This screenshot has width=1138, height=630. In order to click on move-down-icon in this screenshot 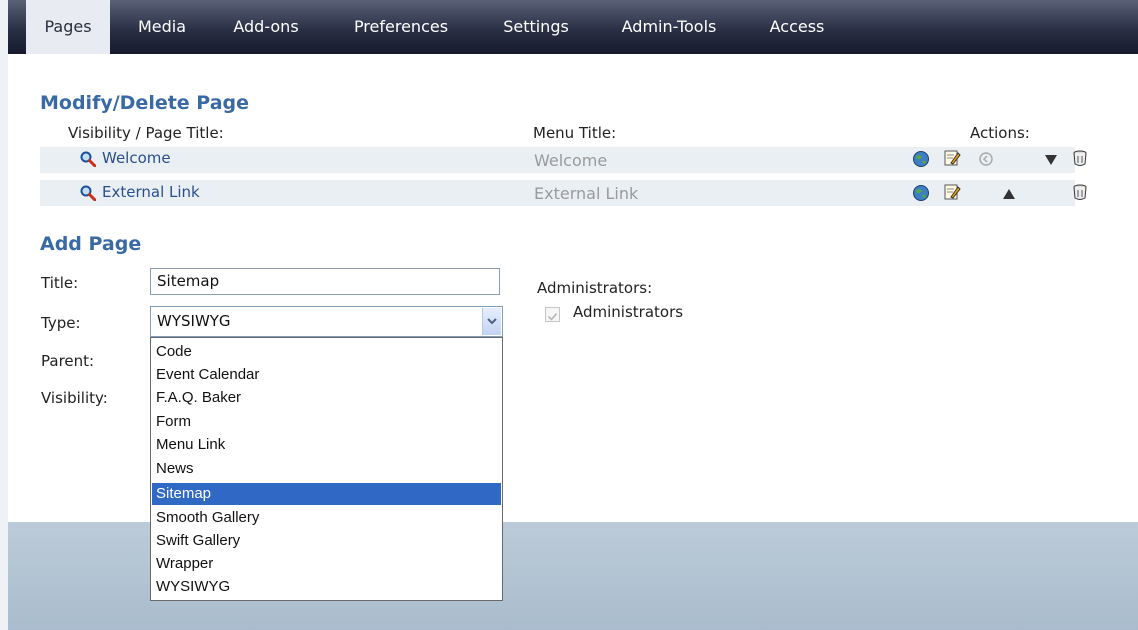, I will do `click(1051, 160)`.